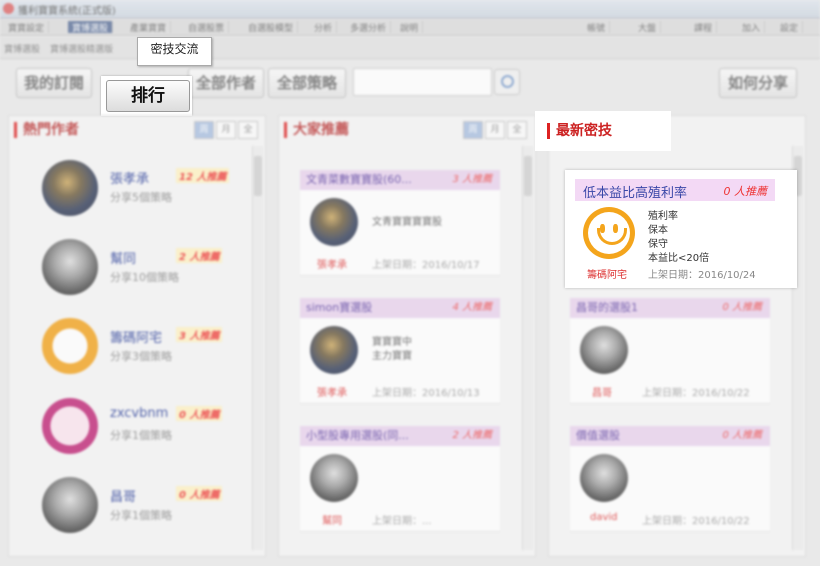 The image size is (820, 566). What do you see at coordinates (607, 273) in the screenshot?
I see `strategy-author: 籌碼阿宅` at bounding box center [607, 273].